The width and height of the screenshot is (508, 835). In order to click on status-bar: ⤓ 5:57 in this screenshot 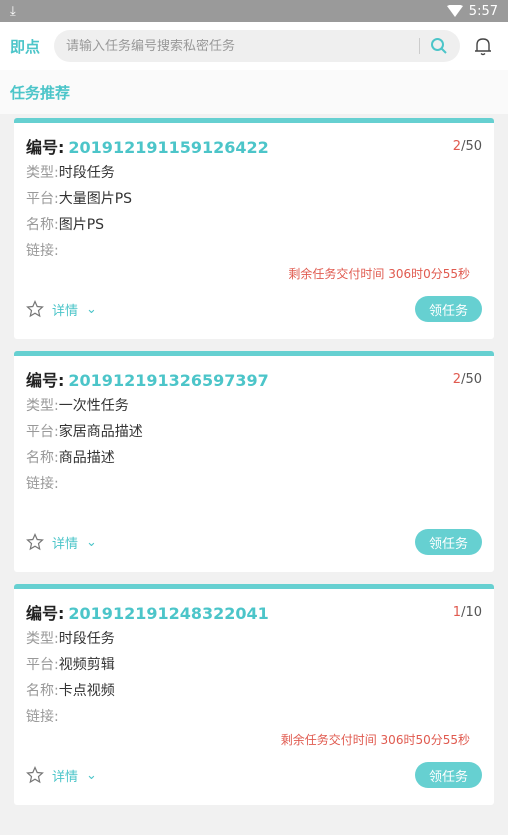, I will do `click(254, 11)`.